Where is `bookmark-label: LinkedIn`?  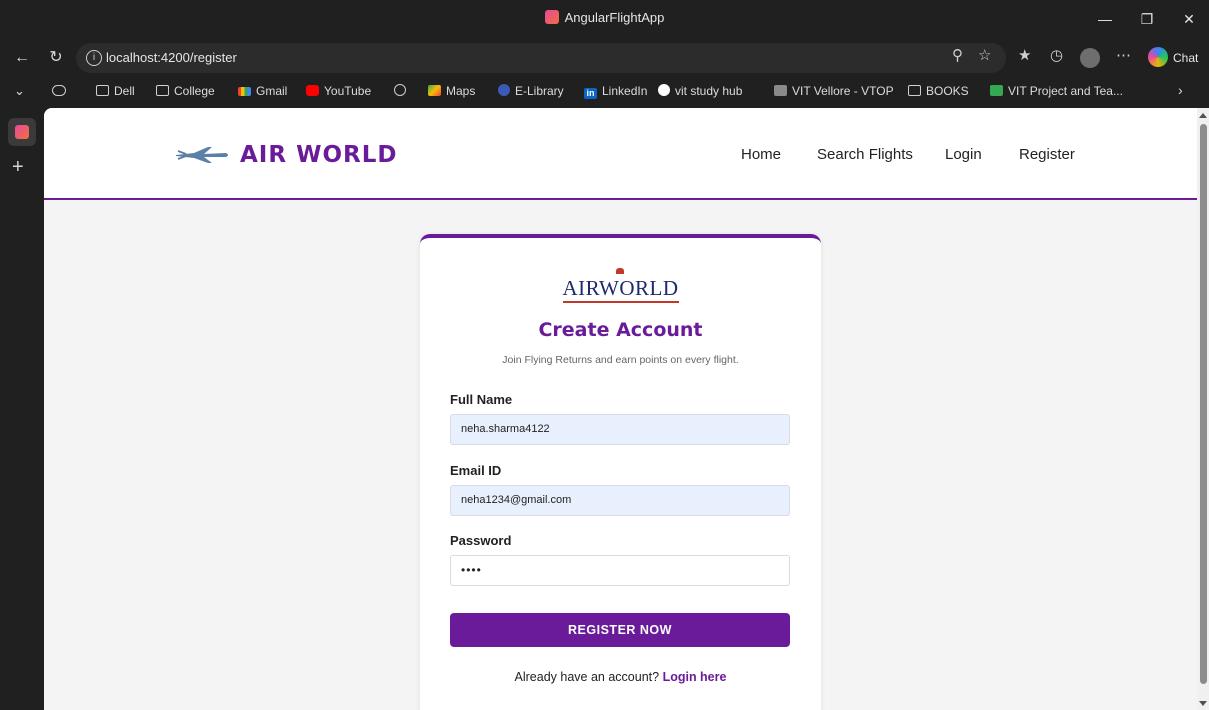 bookmark-label: LinkedIn is located at coordinates (625, 91).